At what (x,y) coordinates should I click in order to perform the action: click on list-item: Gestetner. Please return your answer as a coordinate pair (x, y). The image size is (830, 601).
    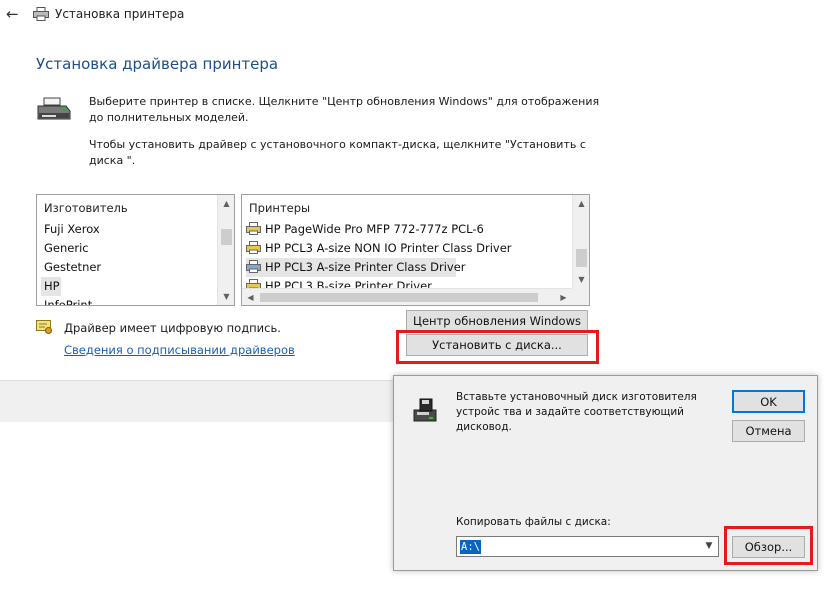
    Looking at the image, I should click on (128, 267).